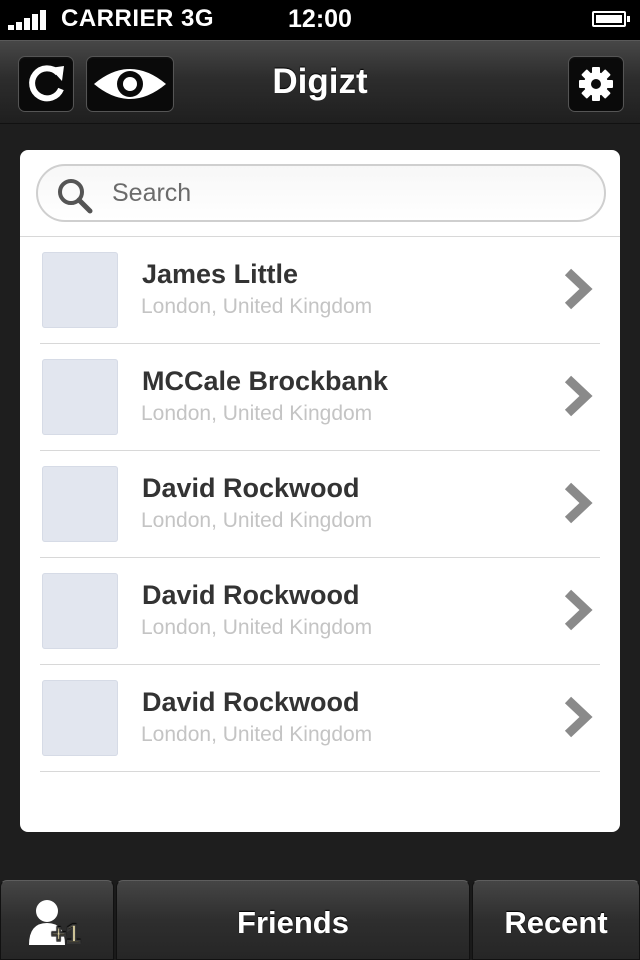  I want to click on status-bar: CARRIER 3G 12:00, so click(320, 20).